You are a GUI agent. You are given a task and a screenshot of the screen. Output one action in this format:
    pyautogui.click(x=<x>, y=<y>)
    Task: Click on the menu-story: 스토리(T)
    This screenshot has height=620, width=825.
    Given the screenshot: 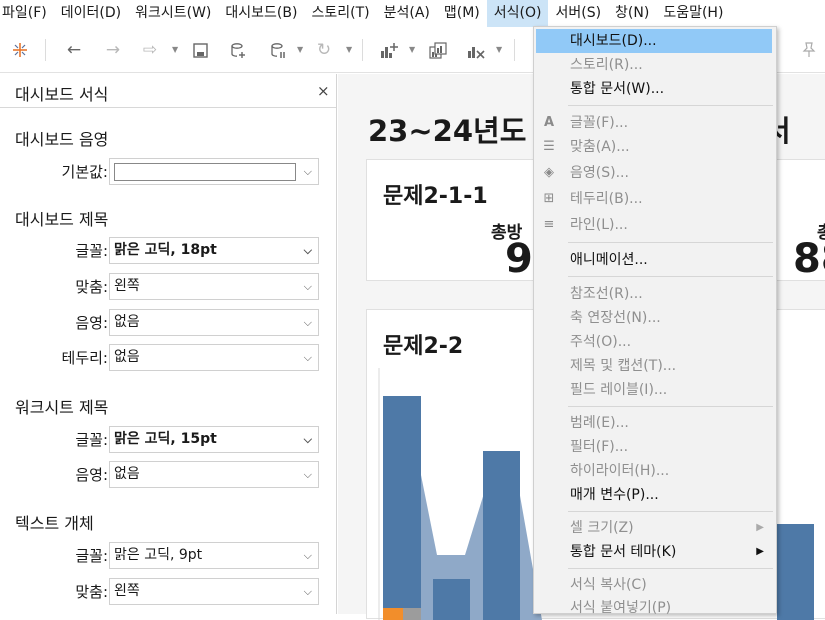 What is the action you would take?
    pyautogui.click(x=340, y=13)
    